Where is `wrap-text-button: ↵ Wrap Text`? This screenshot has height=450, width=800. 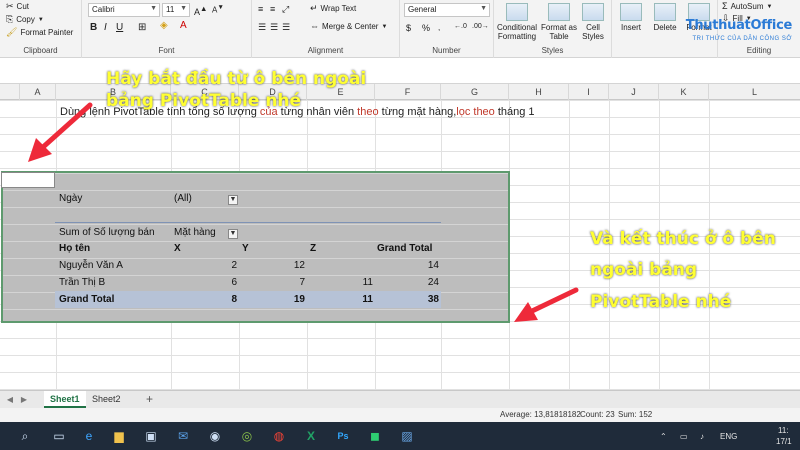 wrap-text-button: ↵ Wrap Text is located at coordinates (333, 9).